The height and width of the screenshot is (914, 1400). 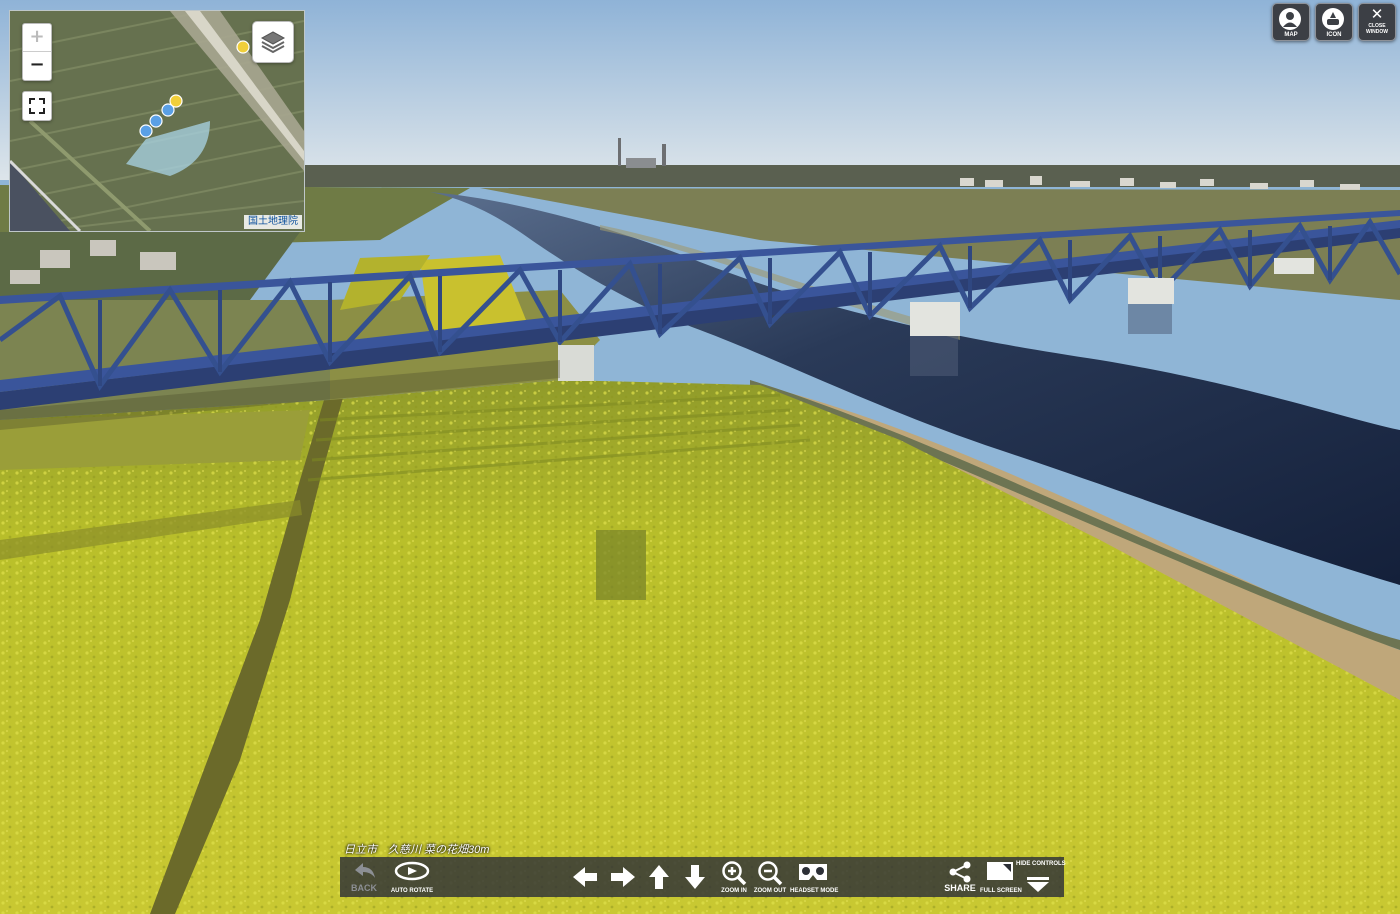 I want to click on full-screen-button: FULL SCREEN, so click(x=1001, y=877).